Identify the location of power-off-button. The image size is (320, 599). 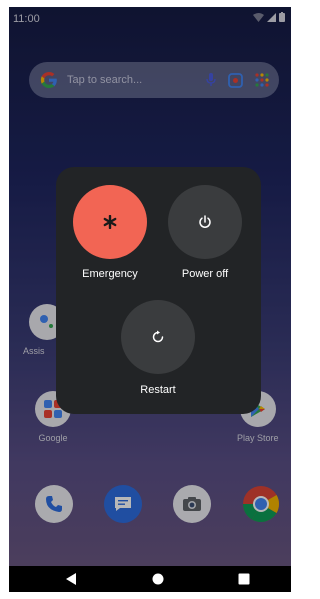
(205, 222).